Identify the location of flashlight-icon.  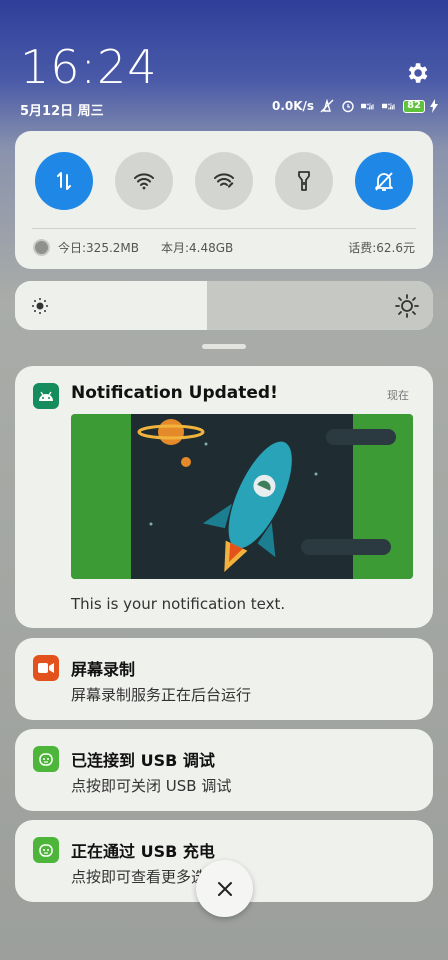
(304, 181).